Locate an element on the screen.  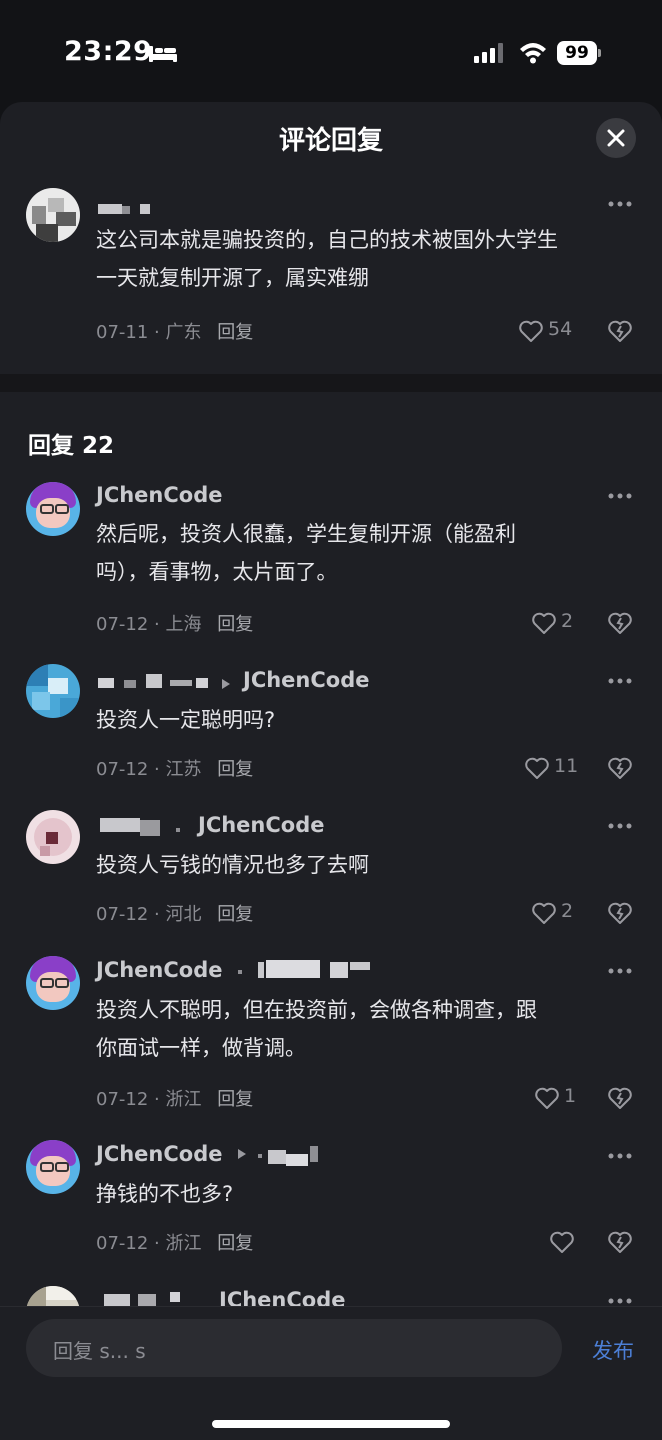
status-time: 23:29 is located at coordinates (108, 51).